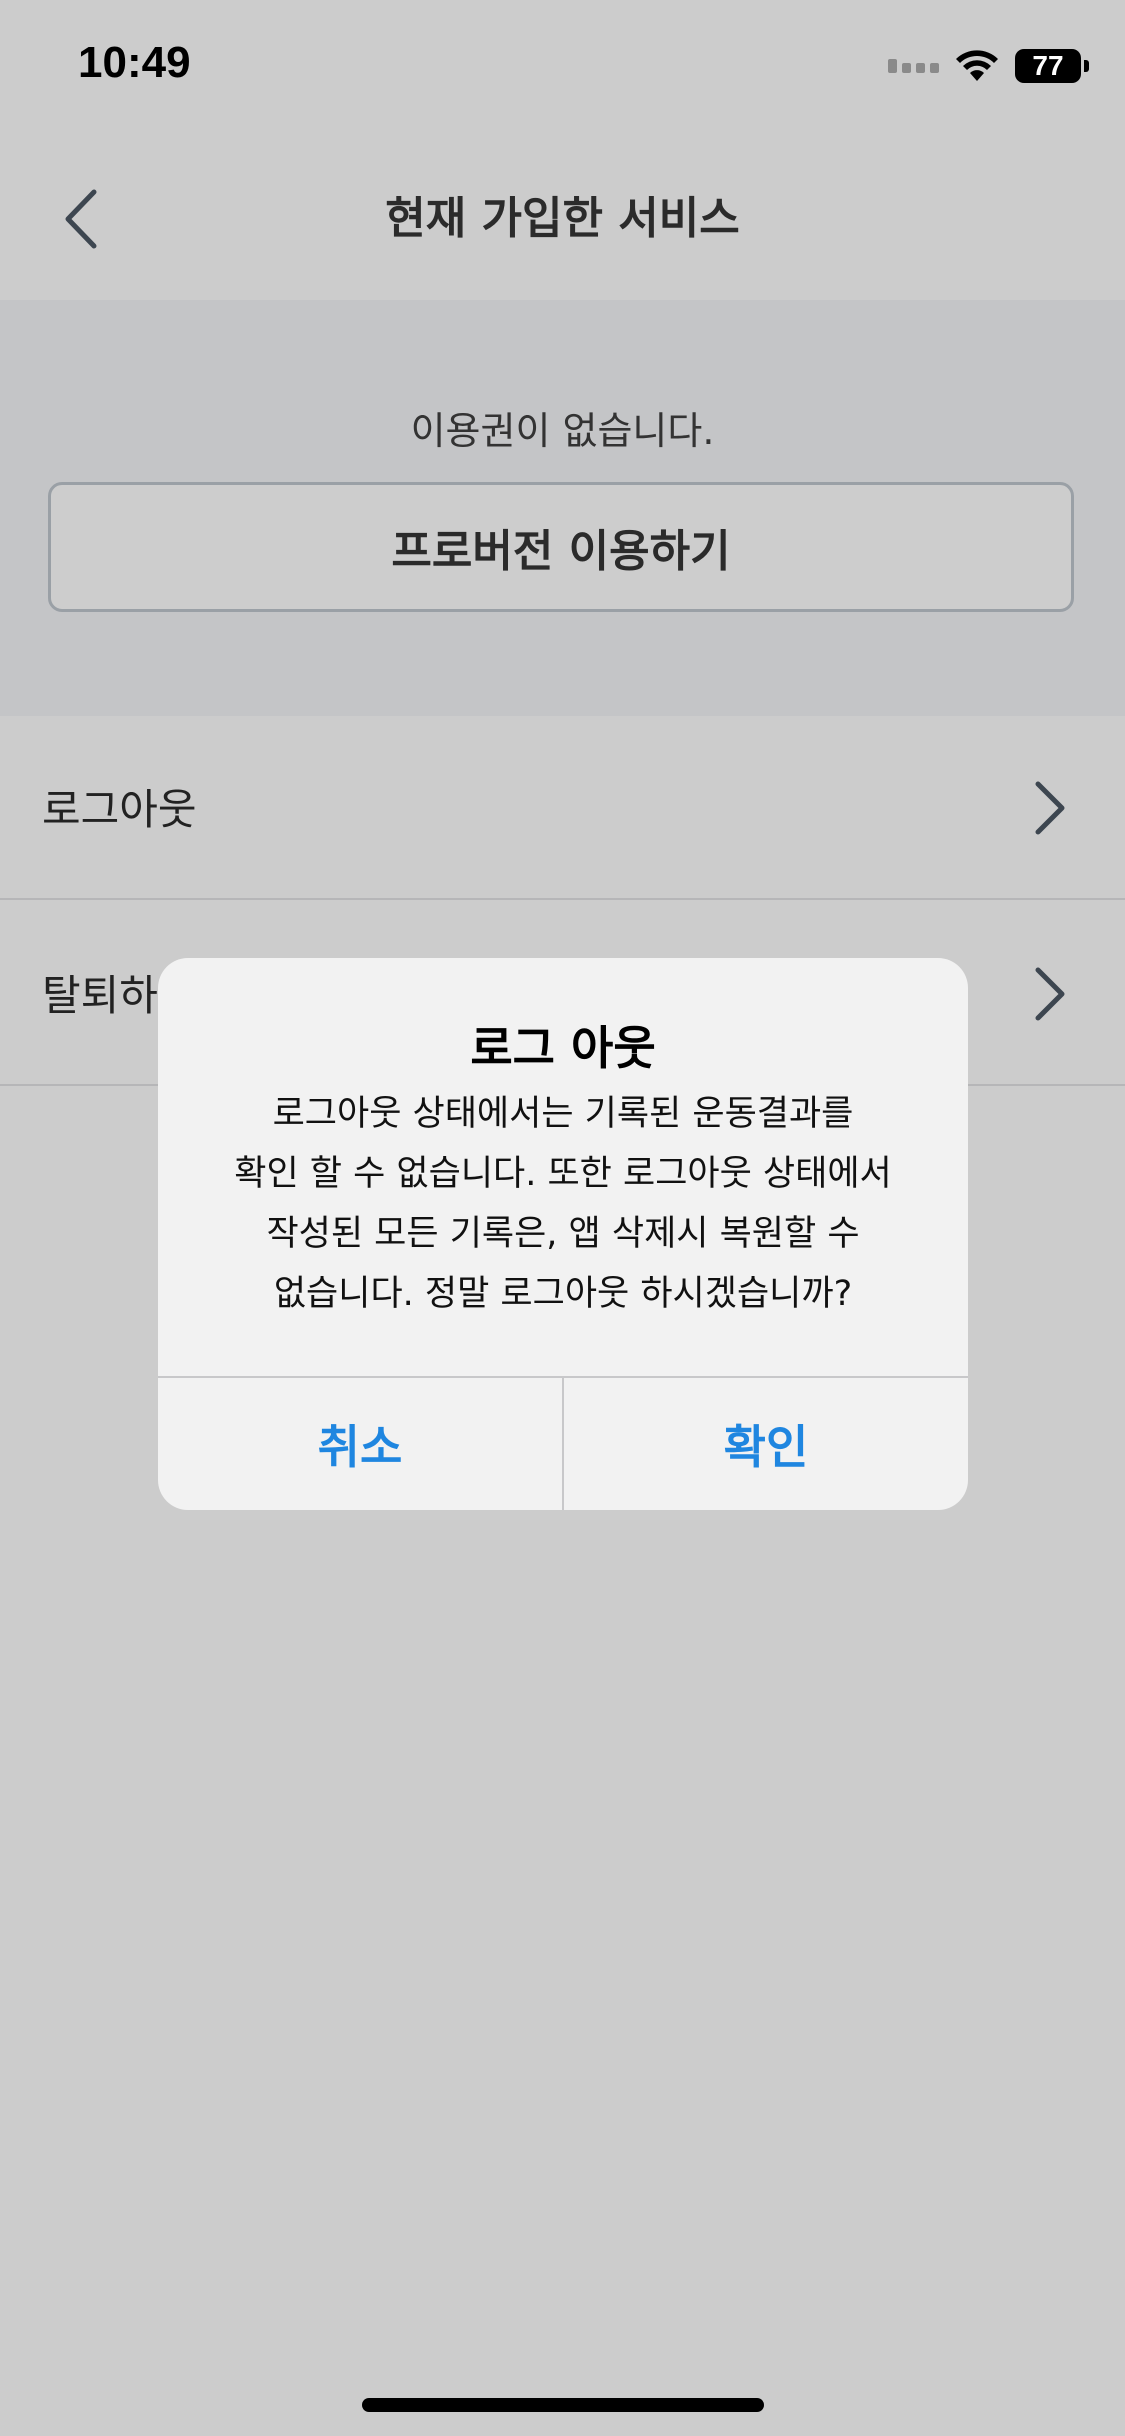 The height and width of the screenshot is (2436, 1125). Describe the element at coordinates (562, 431) in the screenshot. I see `no-subscription-message: 이용권이 없습니다.` at that location.